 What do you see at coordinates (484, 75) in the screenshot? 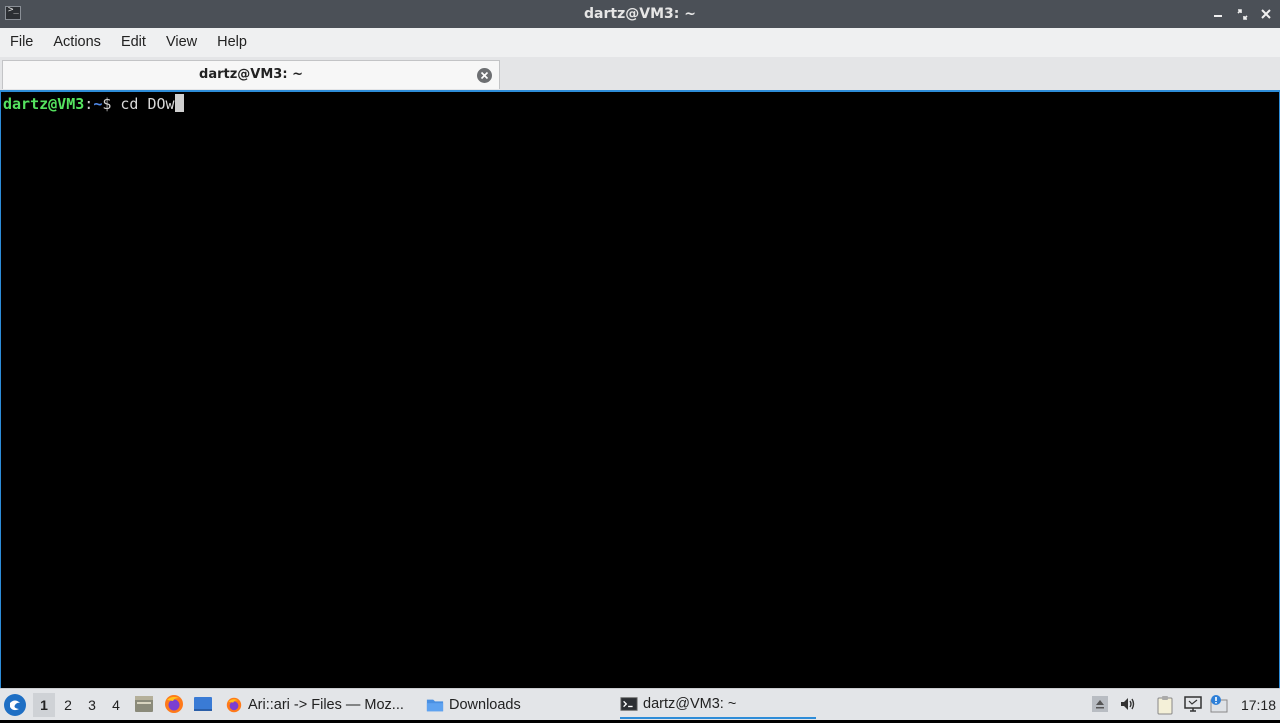
I see `tab-close-icon` at bounding box center [484, 75].